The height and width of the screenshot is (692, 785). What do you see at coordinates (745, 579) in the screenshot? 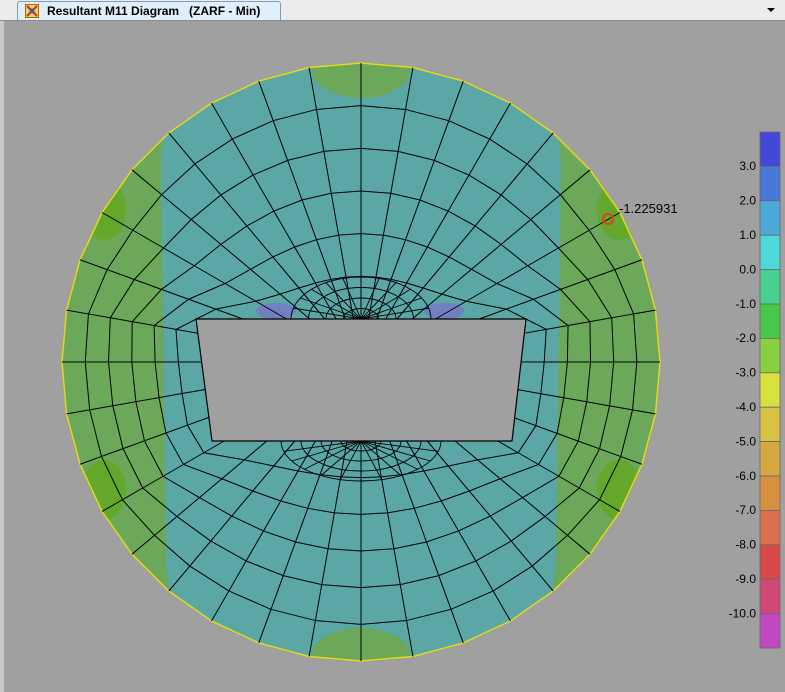
I see `legend-tick-label: -9.0` at bounding box center [745, 579].